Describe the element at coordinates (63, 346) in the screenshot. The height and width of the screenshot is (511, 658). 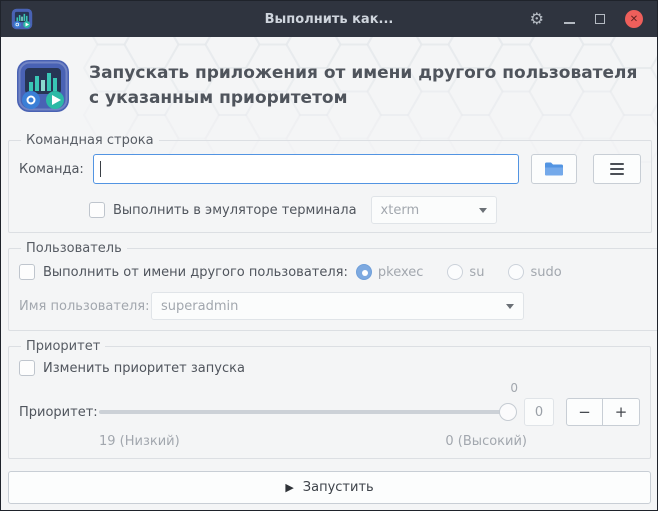
I see `priority-section-legend: Приоритет` at that location.